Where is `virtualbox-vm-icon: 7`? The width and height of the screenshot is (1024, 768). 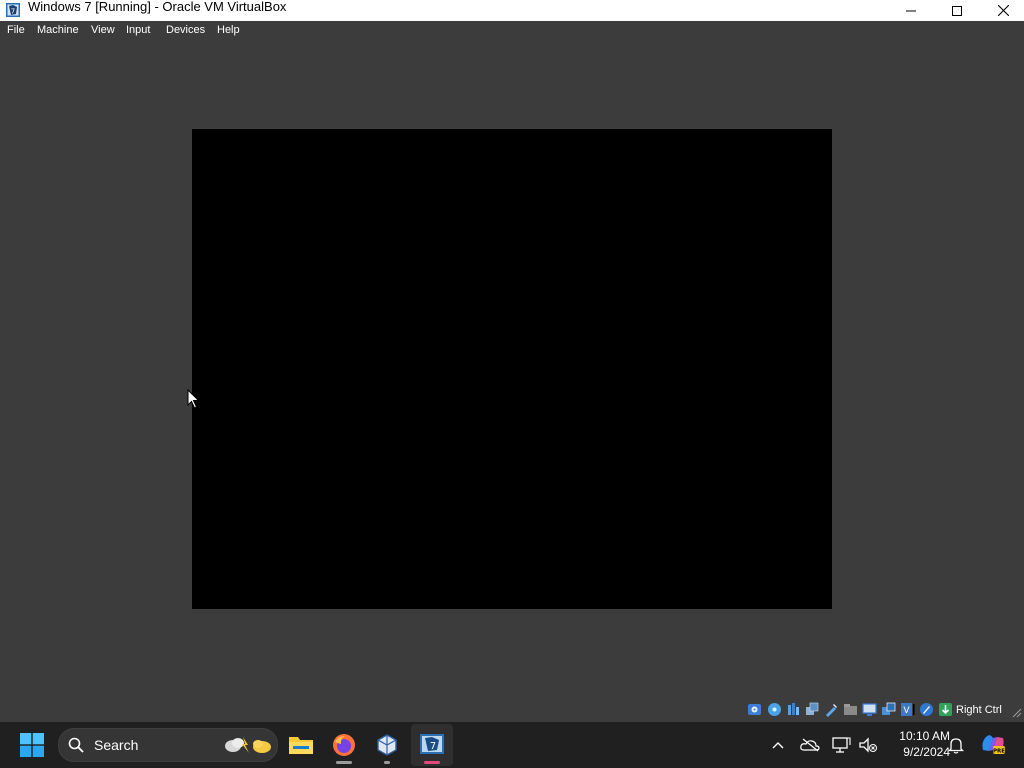 virtualbox-vm-icon: 7 is located at coordinates (432, 744).